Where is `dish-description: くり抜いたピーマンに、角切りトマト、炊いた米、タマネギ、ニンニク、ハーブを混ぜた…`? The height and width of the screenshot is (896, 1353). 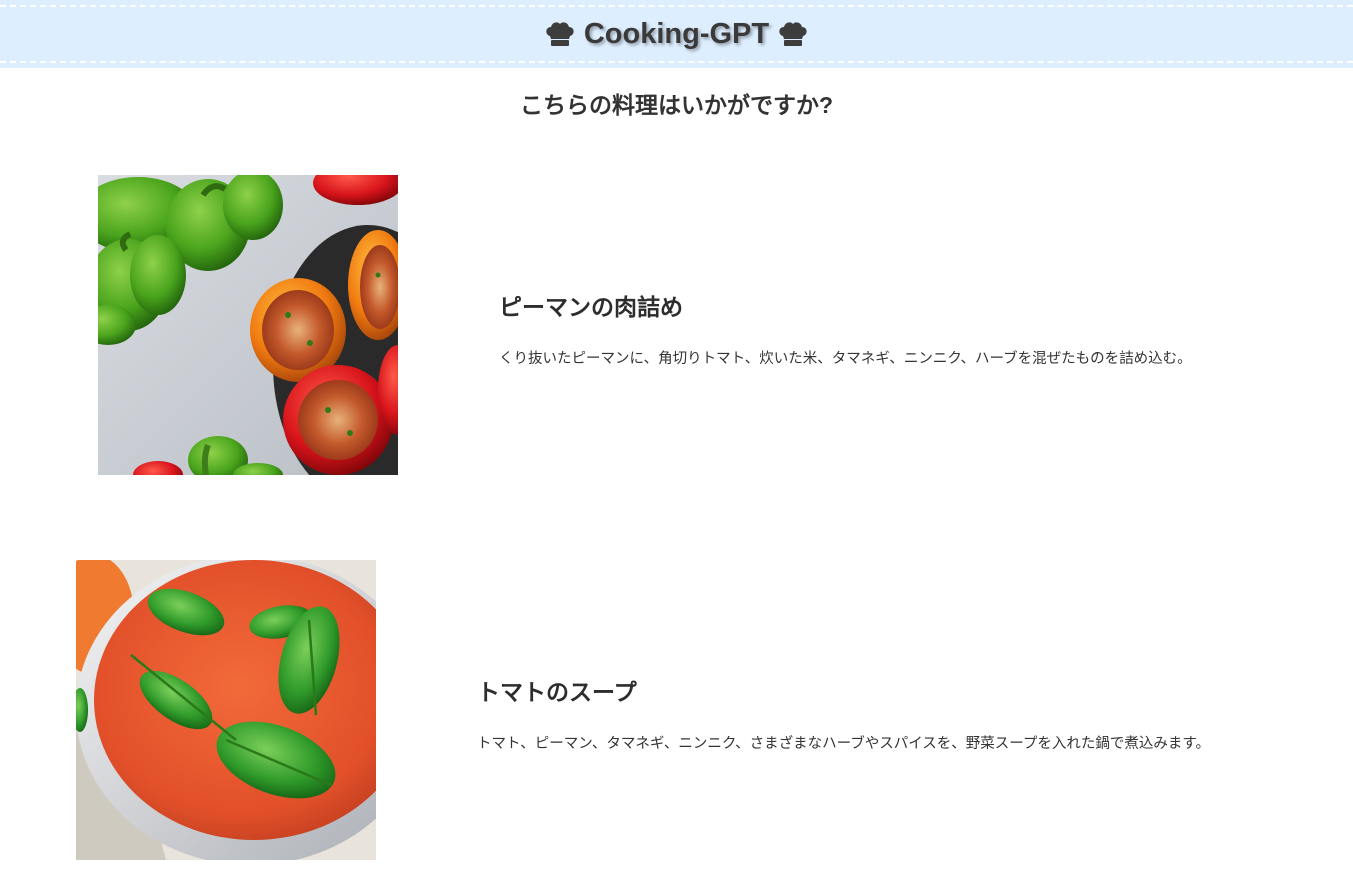
dish-description: くり抜いたピーマンに、角切りトマト、炊いた米、タマネギ、ニンニク、ハーブを混ぜた… is located at coordinates (845, 359).